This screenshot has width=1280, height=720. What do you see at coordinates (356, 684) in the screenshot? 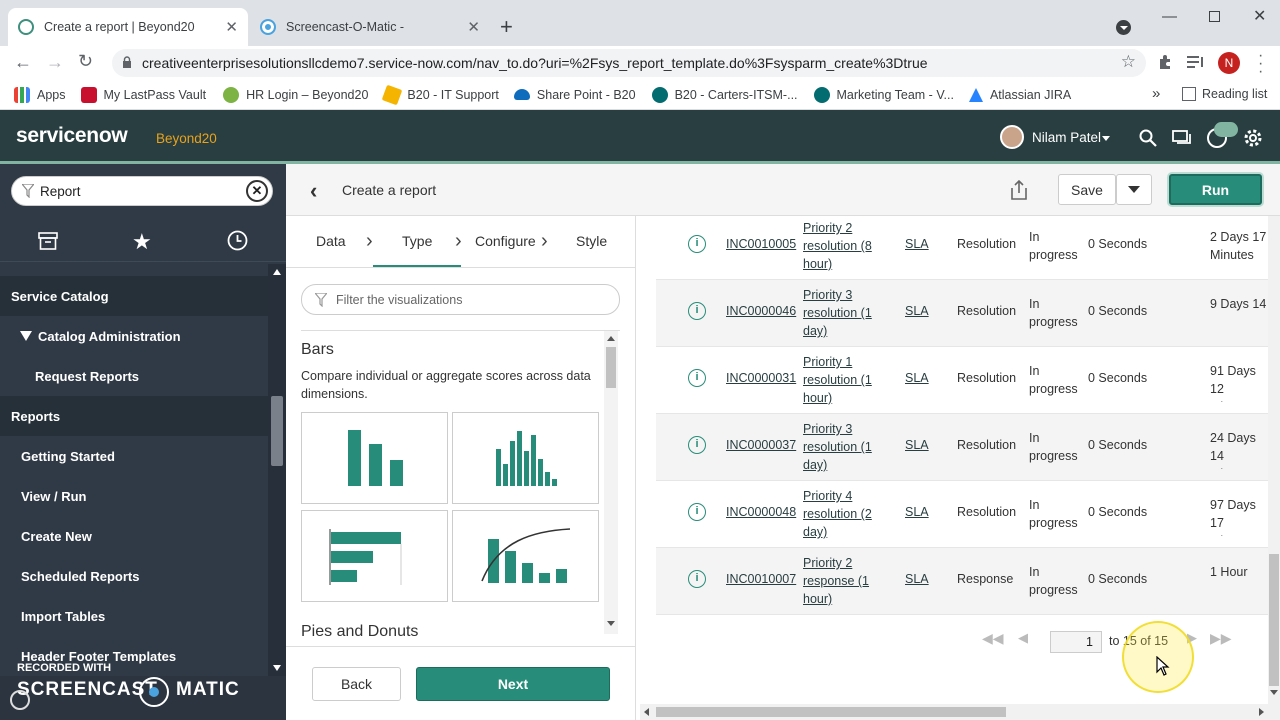
I see `back-button: Back` at bounding box center [356, 684].